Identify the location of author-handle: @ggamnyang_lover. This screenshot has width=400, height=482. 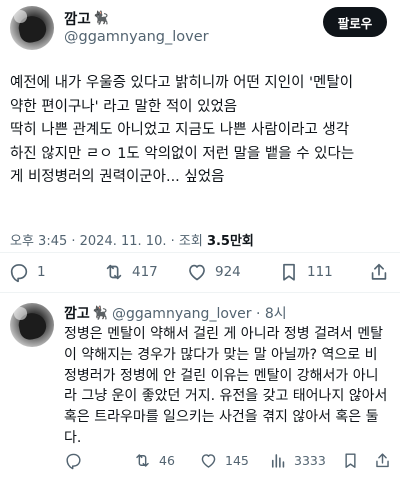
(136, 37).